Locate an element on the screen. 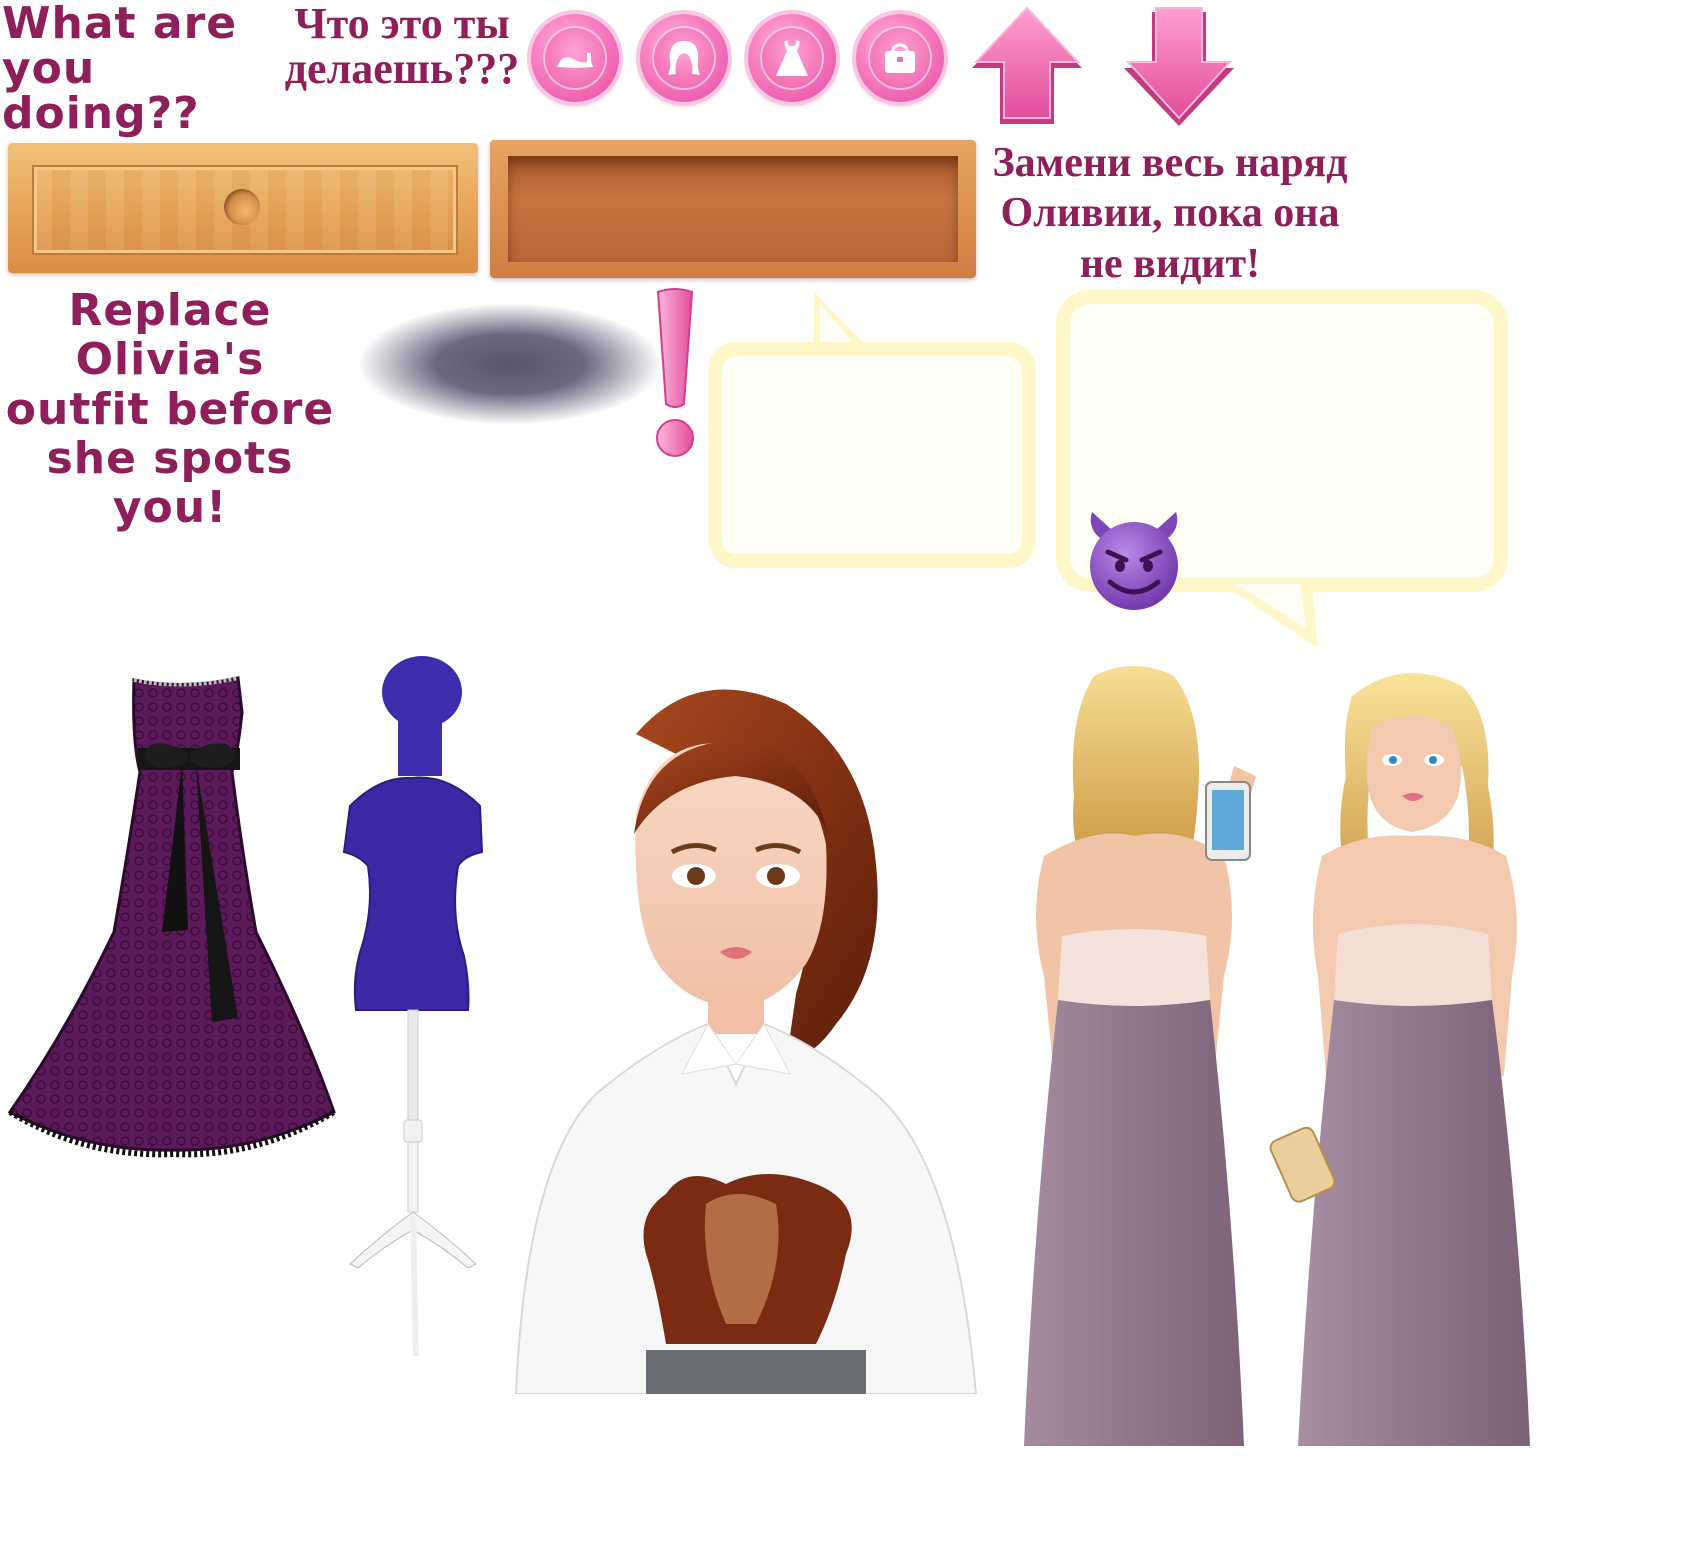  purple-lace-gown is located at coordinates (171, 915).